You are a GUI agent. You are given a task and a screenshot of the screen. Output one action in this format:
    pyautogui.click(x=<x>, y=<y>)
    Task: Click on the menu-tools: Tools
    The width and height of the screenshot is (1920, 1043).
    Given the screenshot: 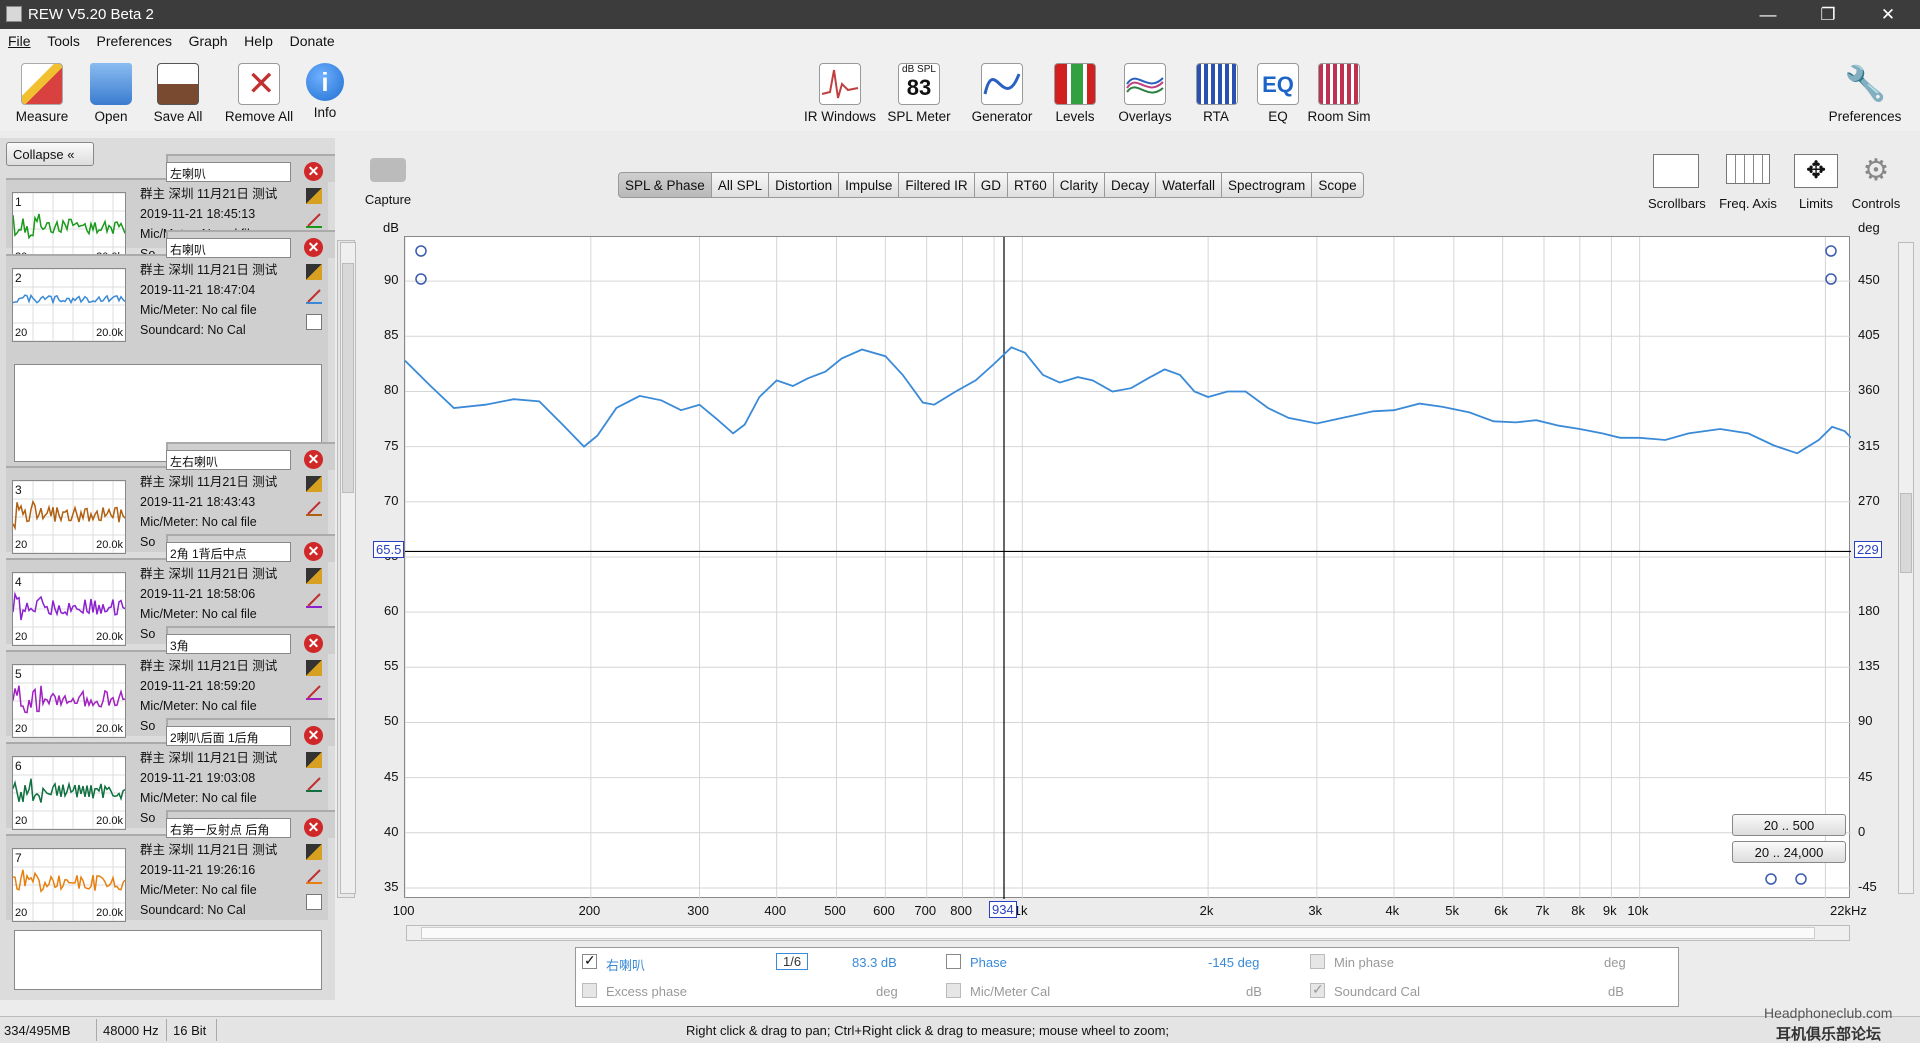 What is the action you would take?
    pyautogui.click(x=62, y=39)
    